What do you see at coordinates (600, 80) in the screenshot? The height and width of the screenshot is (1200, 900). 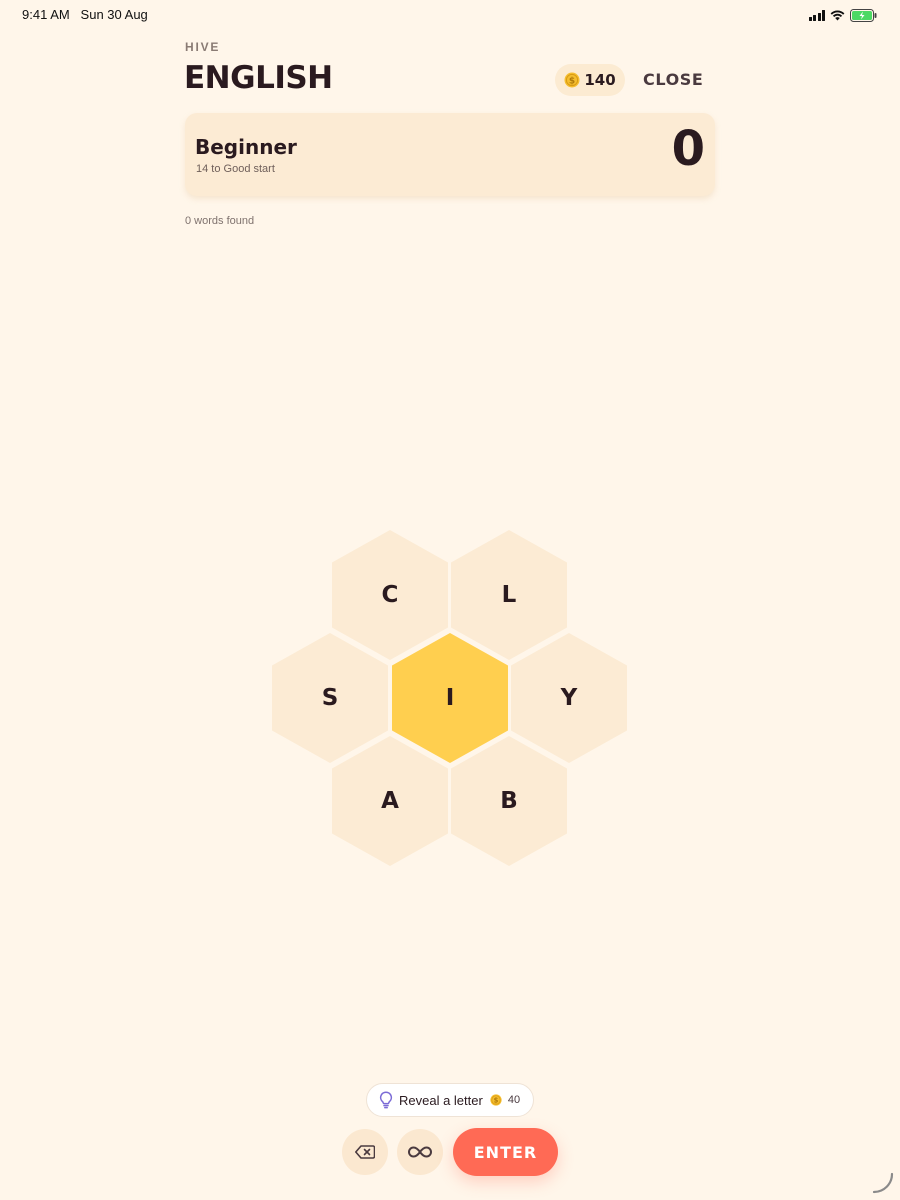 I see `coin-count: 140` at bounding box center [600, 80].